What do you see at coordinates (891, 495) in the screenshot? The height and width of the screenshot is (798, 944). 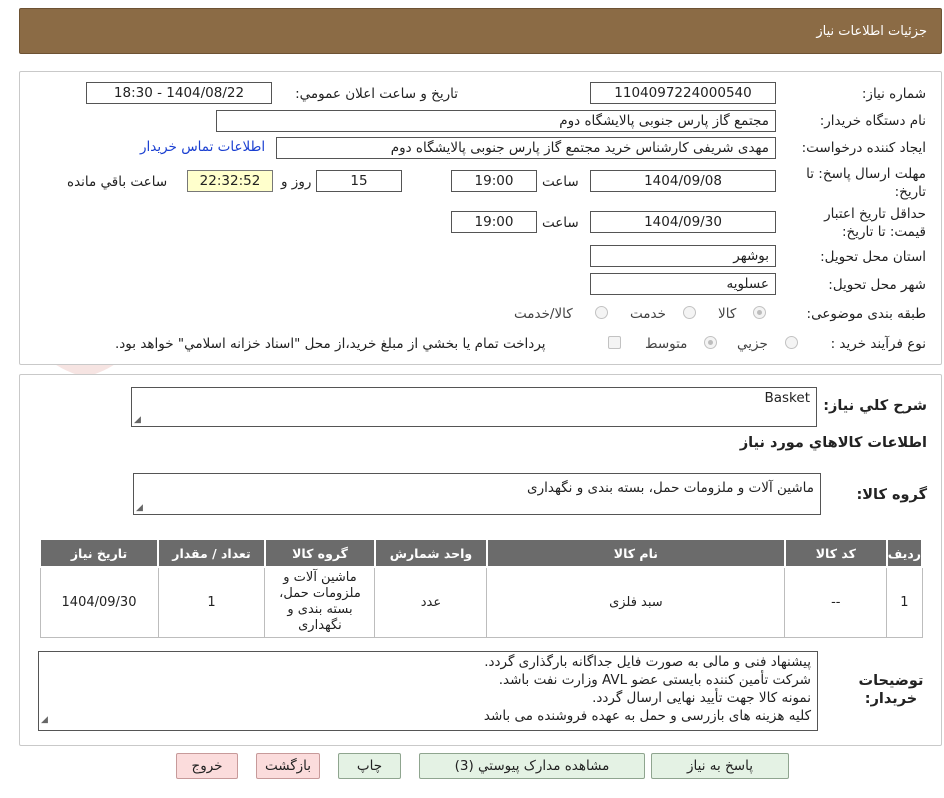 I see `goods-group-label: گروه کالا:` at bounding box center [891, 495].